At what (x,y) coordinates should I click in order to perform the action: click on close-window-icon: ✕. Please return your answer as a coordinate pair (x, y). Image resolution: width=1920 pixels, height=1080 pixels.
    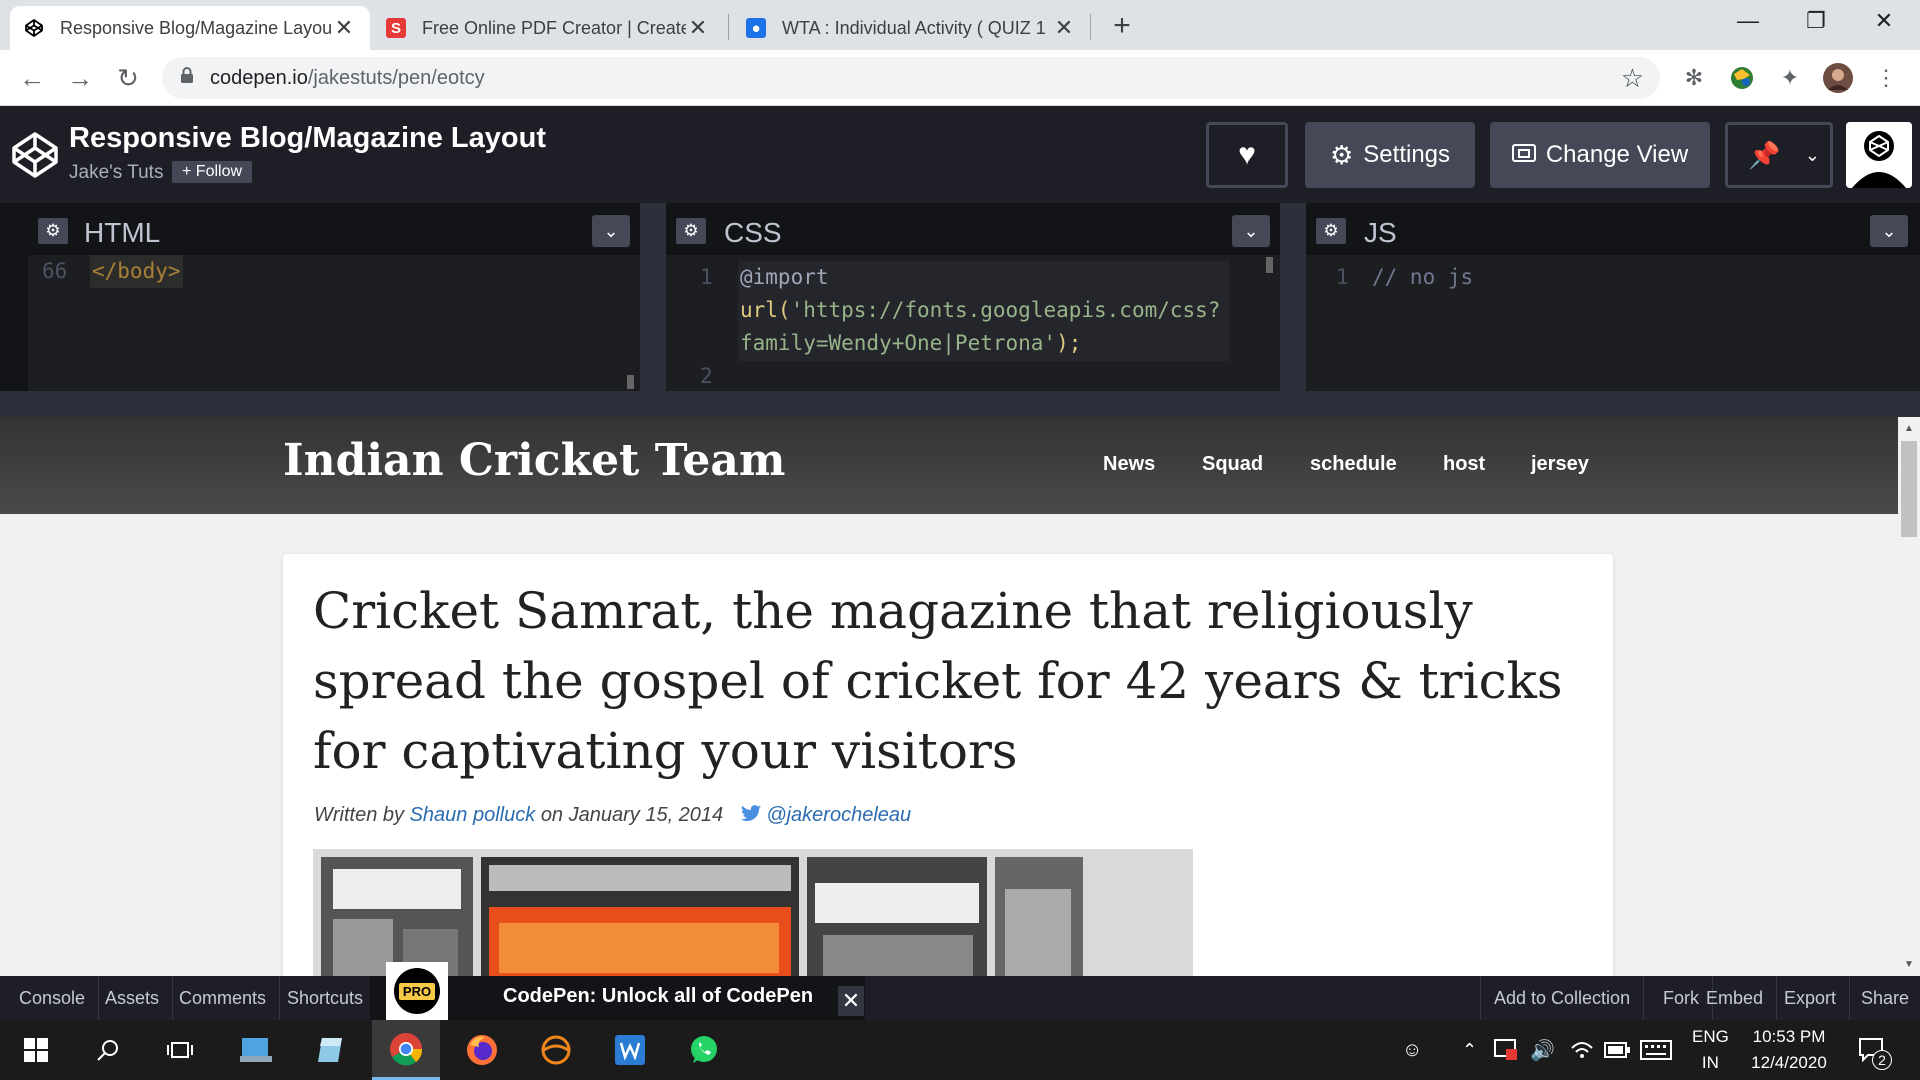
    Looking at the image, I should click on (1884, 21).